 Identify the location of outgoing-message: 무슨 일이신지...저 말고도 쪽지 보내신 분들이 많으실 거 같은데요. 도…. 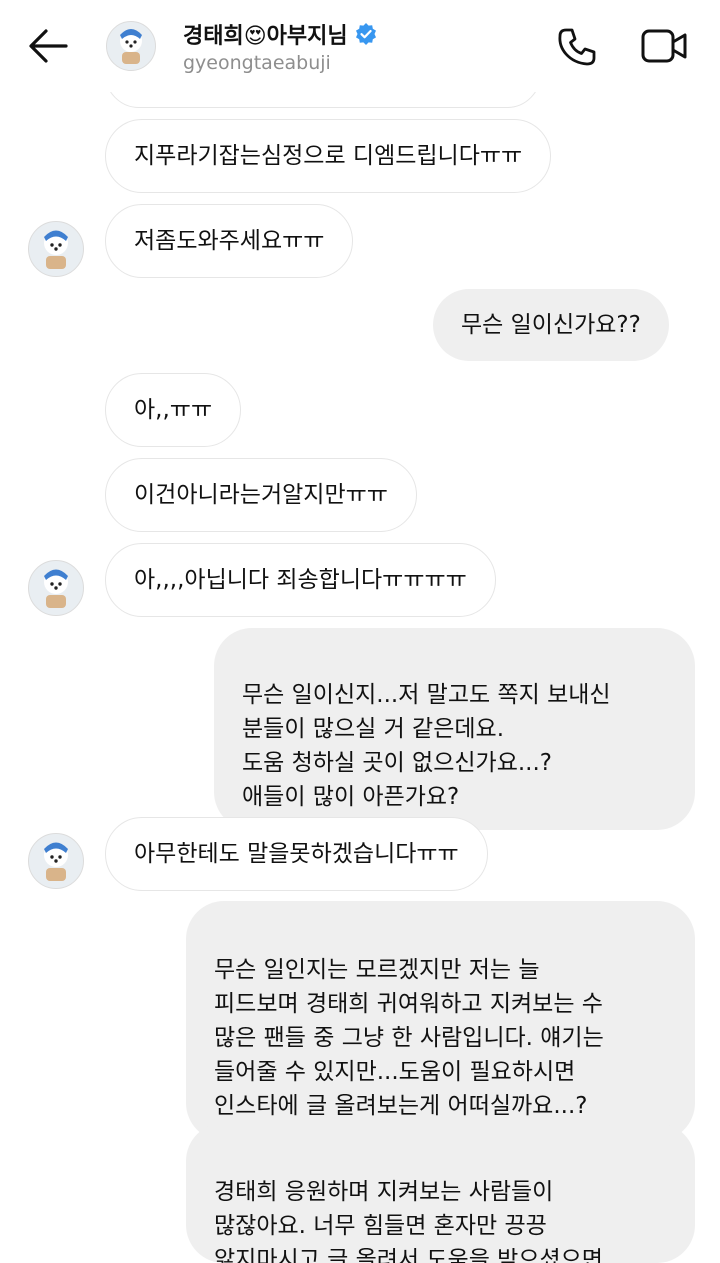
(454, 729).